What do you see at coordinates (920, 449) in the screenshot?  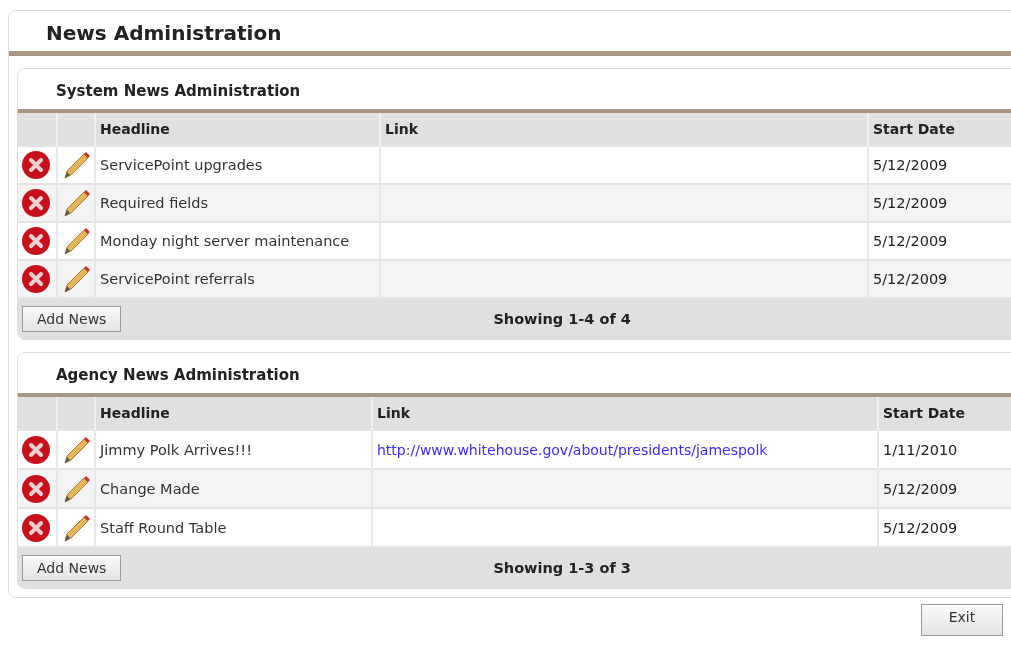 I see `date-cell: 1/11/2010` at bounding box center [920, 449].